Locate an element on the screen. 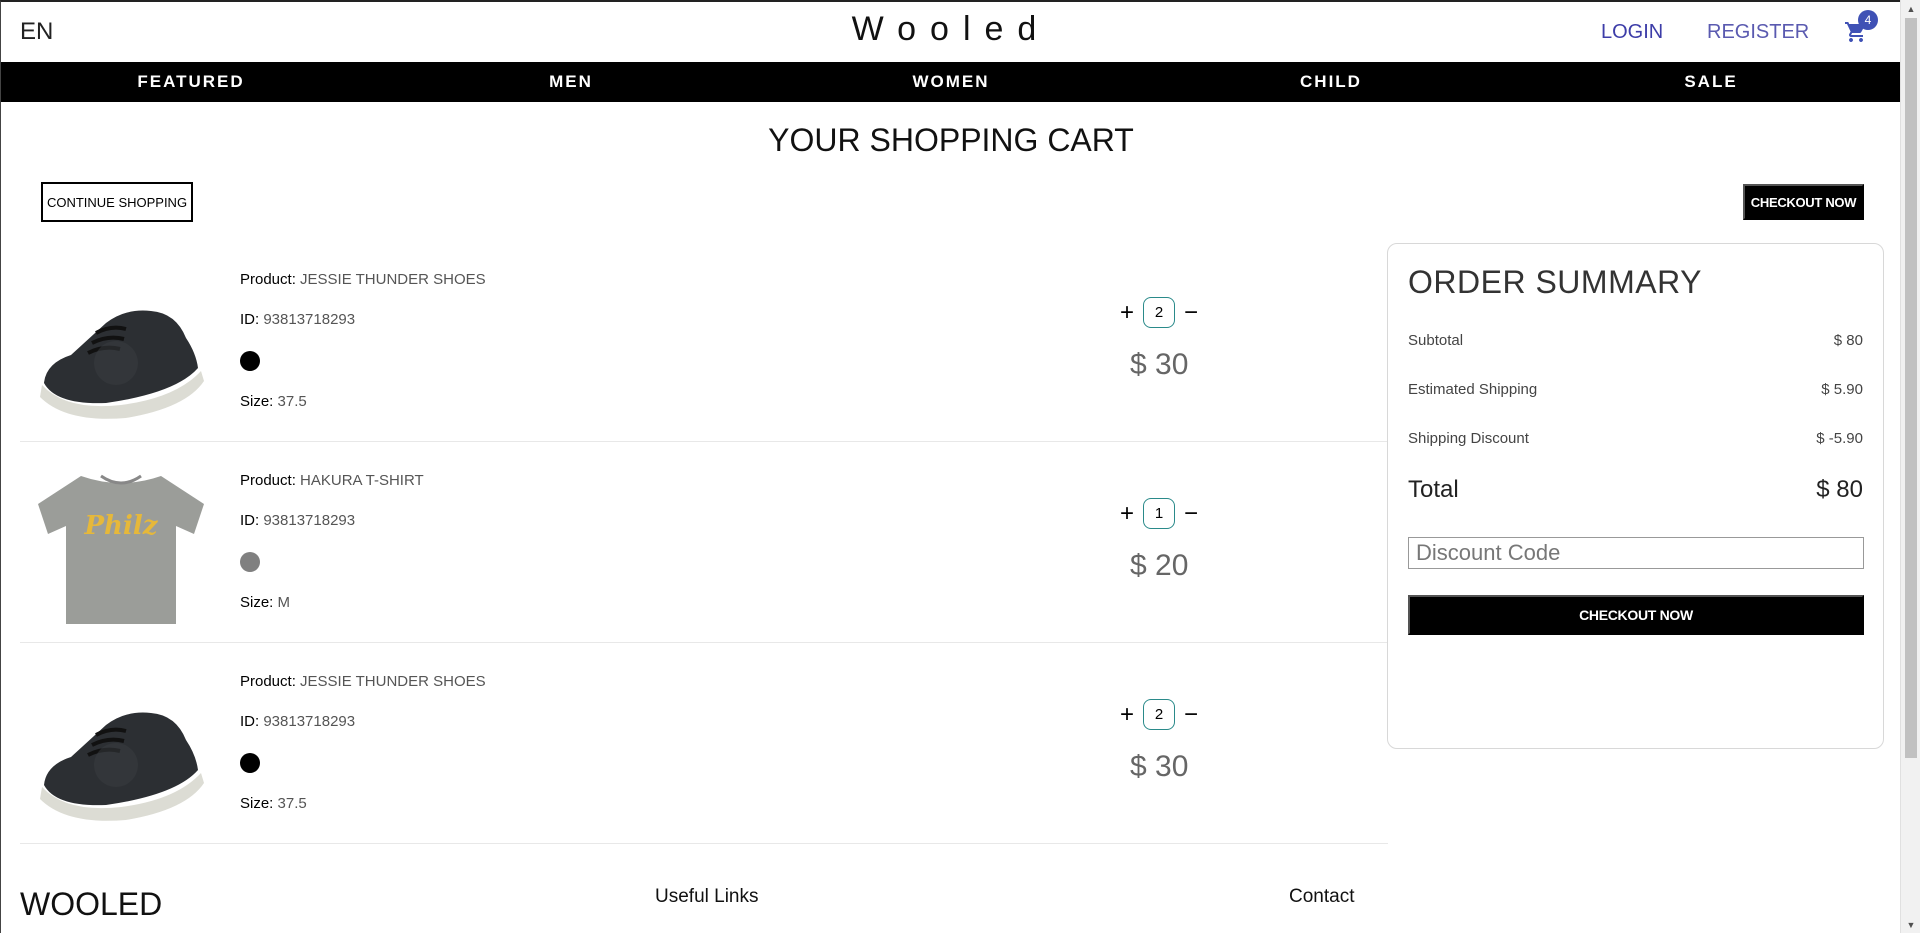 The image size is (1920, 933). product-name: HAKURA T-SHIRT is located at coordinates (362, 480).